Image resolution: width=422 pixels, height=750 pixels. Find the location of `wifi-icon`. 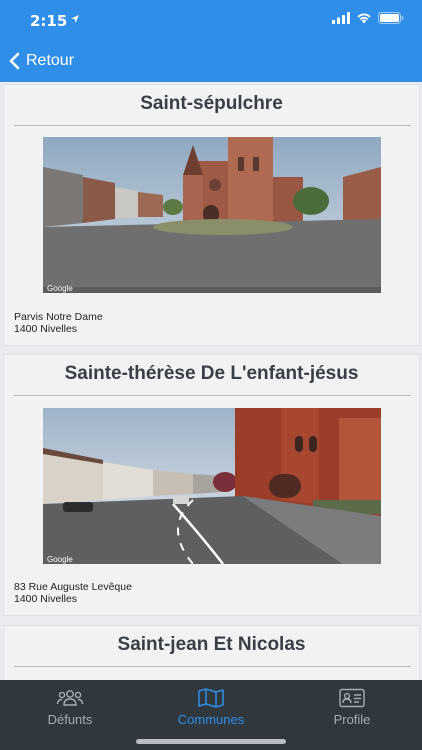

wifi-icon is located at coordinates (364, 18).